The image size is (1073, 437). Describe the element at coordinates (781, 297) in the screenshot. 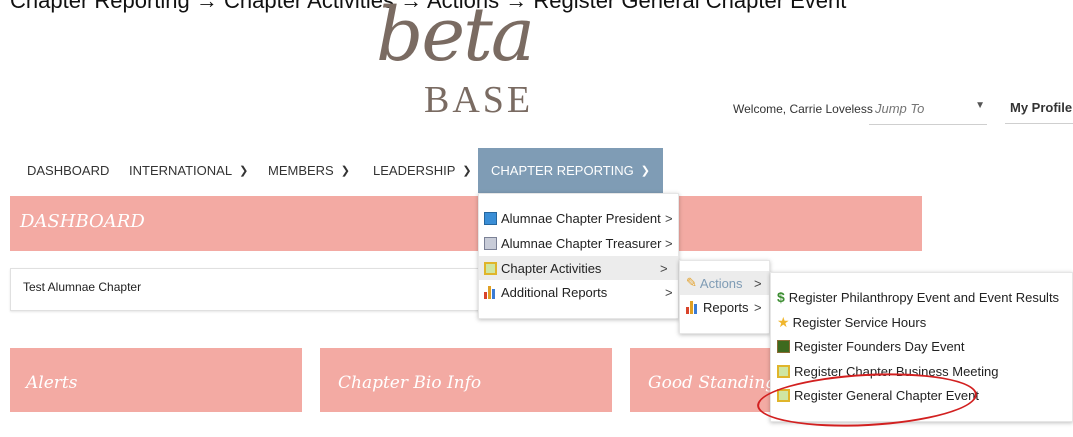

I see `dollar-icon: $` at that location.